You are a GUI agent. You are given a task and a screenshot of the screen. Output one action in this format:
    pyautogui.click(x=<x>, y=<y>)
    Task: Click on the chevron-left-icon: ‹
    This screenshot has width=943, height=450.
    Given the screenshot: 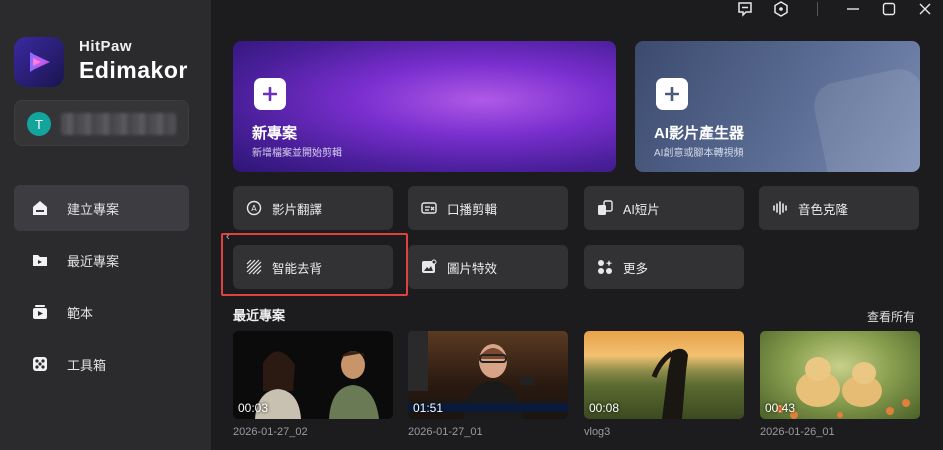 What is the action you would take?
    pyautogui.click(x=232, y=238)
    